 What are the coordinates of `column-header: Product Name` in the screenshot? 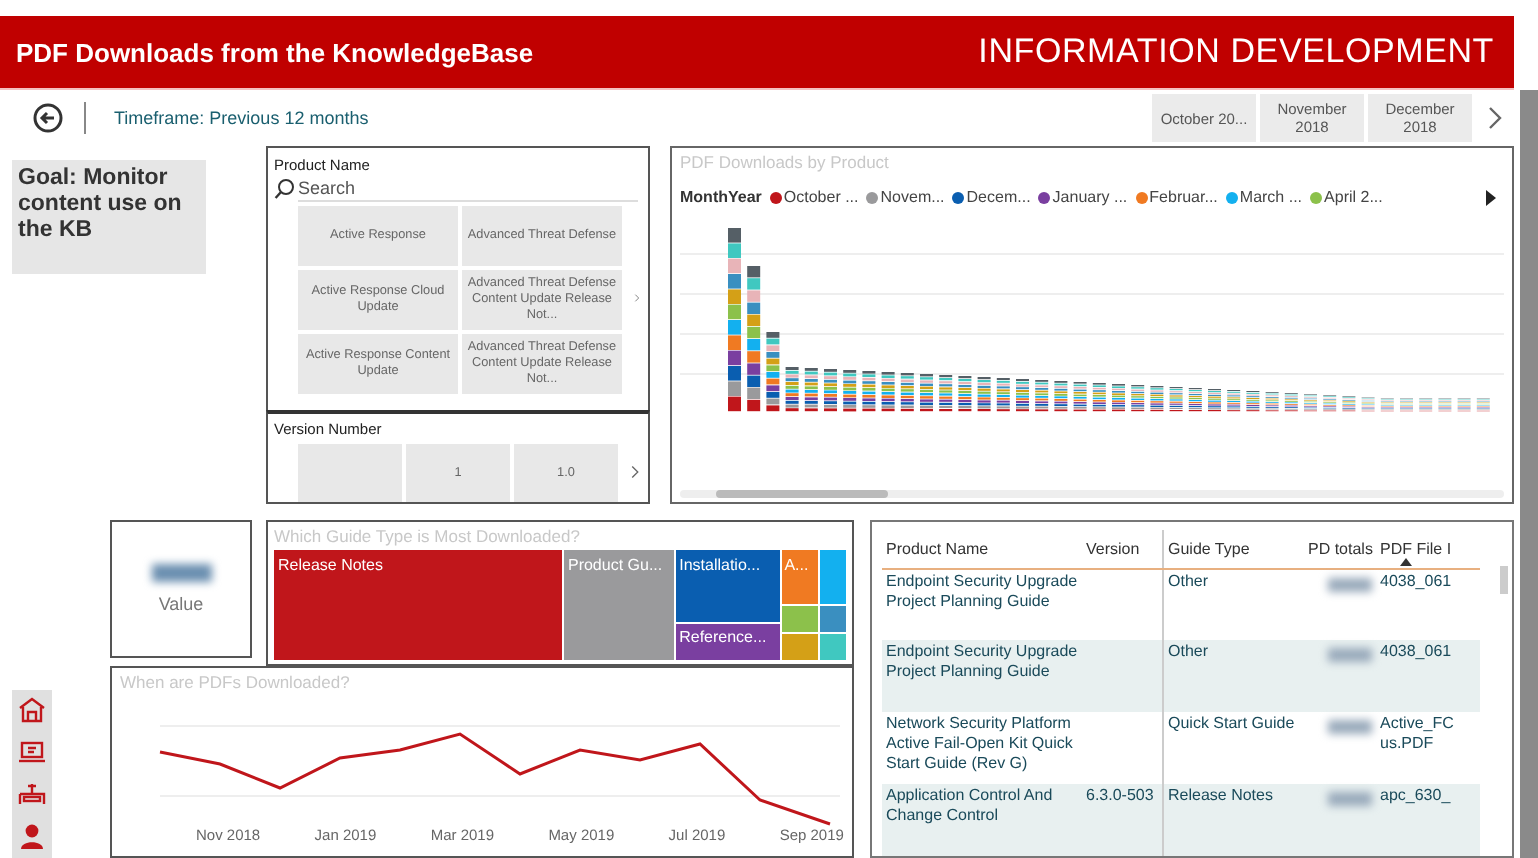 It's located at (982, 549).